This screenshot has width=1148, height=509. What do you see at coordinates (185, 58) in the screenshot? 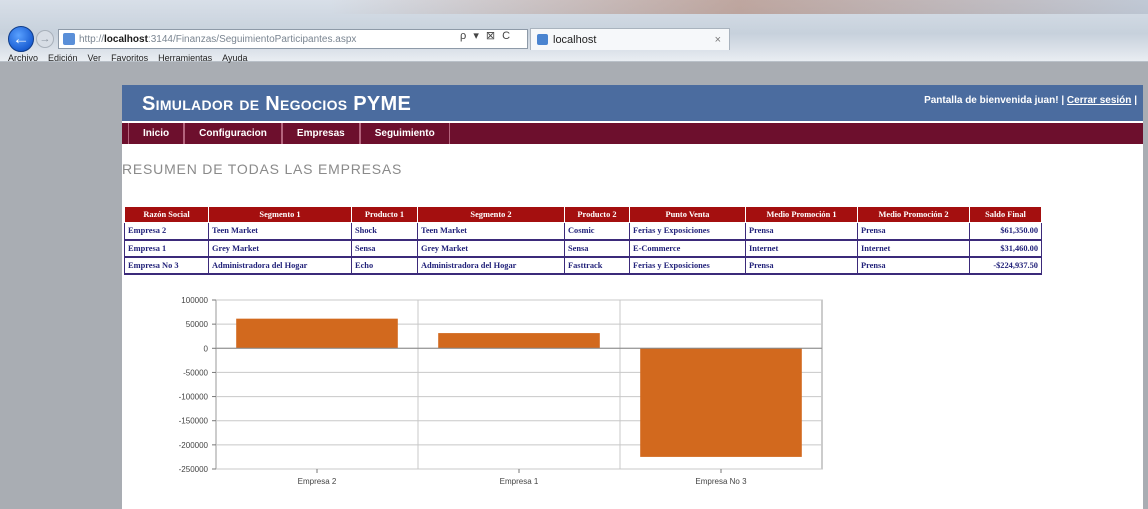
I see `menu-herramientas: Herramientas` at bounding box center [185, 58].